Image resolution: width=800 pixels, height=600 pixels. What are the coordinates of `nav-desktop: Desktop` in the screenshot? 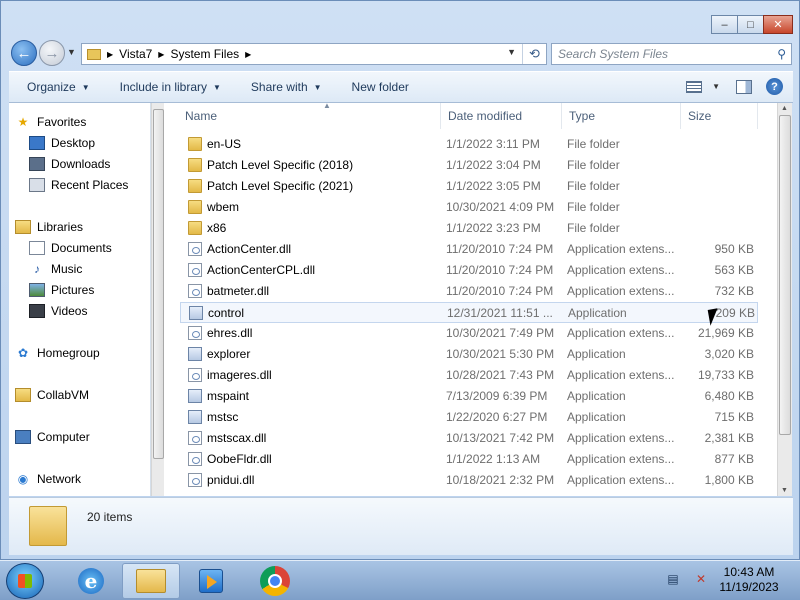 It's located at (62, 143).